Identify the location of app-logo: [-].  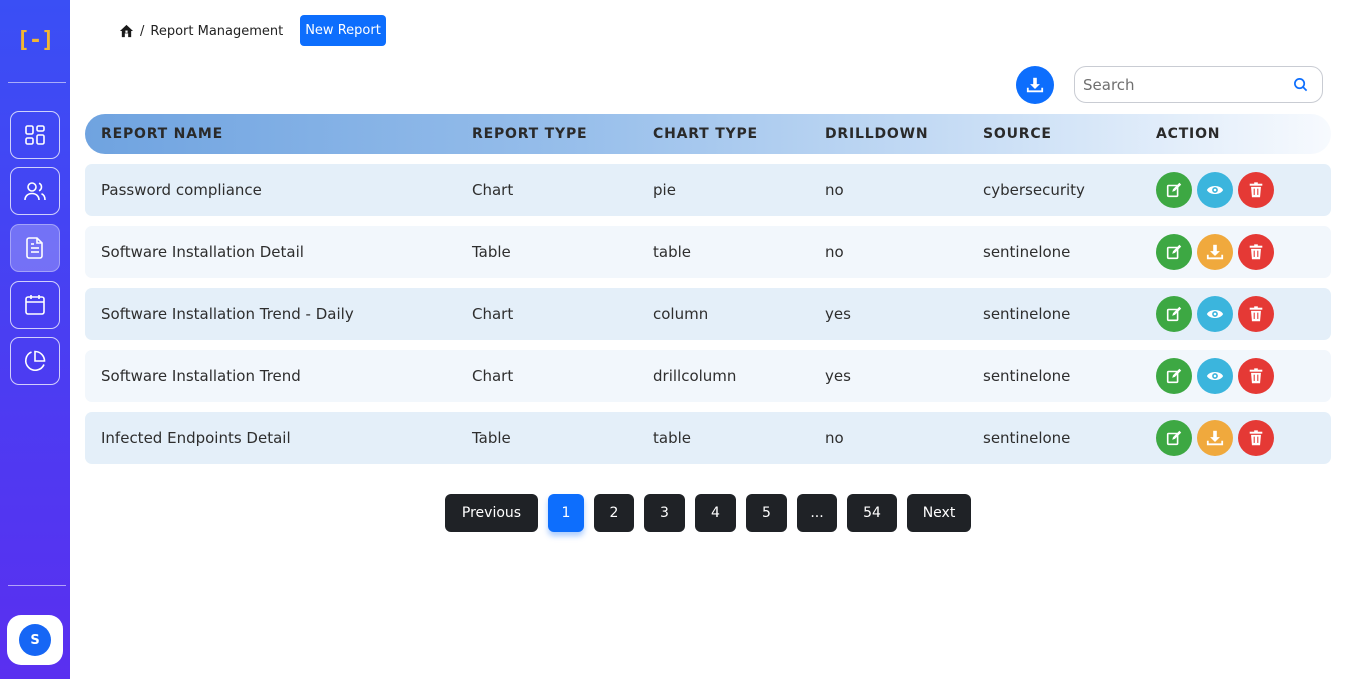
(35, 40).